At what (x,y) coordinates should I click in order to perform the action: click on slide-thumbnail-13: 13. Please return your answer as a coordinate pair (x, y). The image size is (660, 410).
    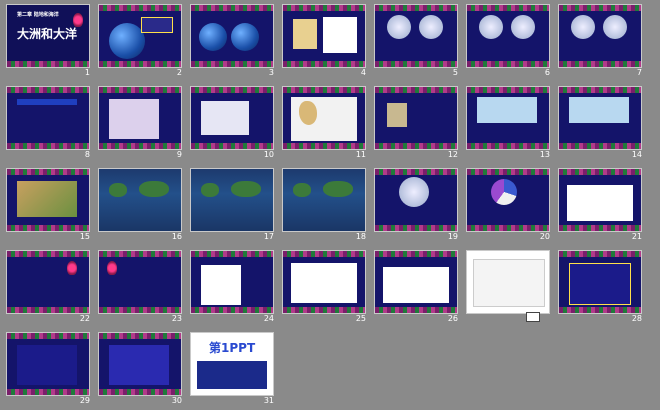
    Looking at the image, I should click on (508, 122).